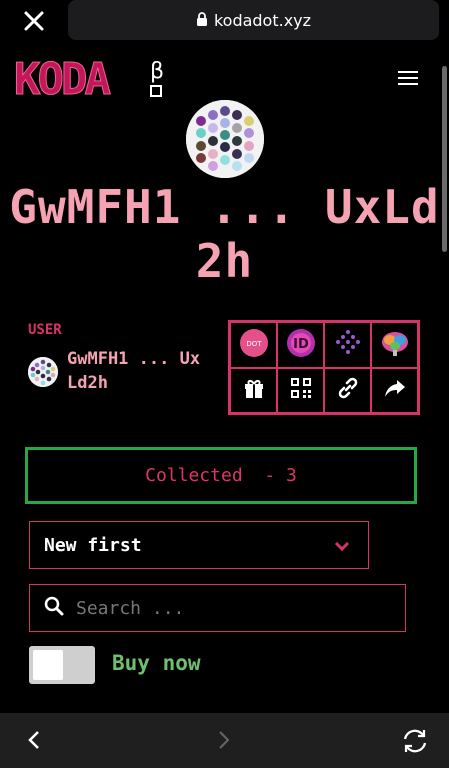  What do you see at coordinates (62, 78) in the screenshot?
I see `svg-text: KODA` at bounding box center [62, 78].